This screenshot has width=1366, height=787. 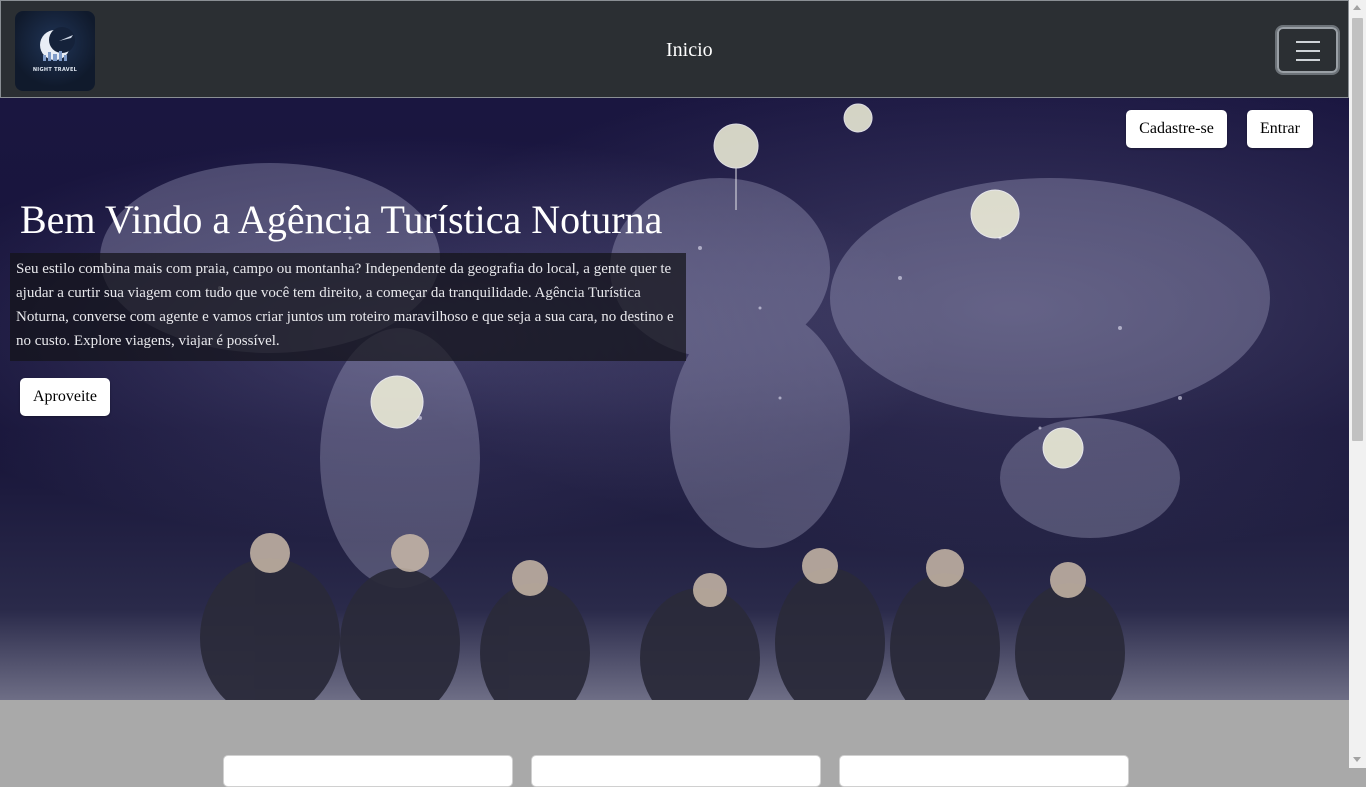 I want to click on scroll-up-icon, so click(x=1357, y=7).